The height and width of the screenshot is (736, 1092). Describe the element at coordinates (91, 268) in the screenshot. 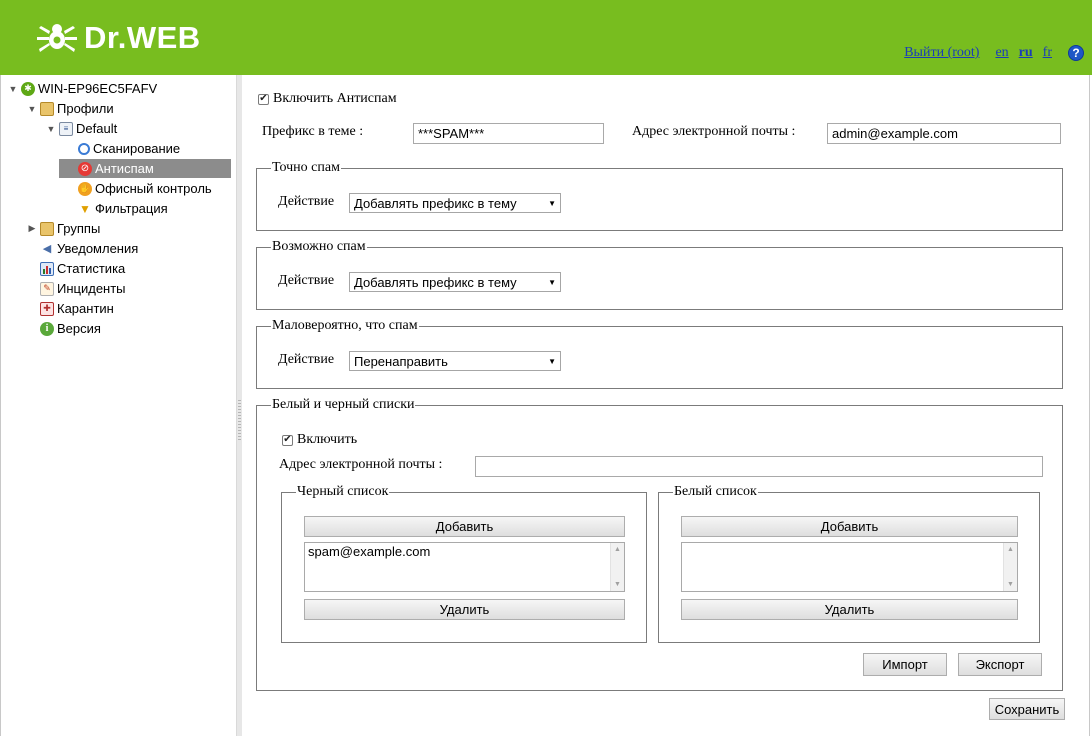

I see `tree-node-label: Статистика` at that location.